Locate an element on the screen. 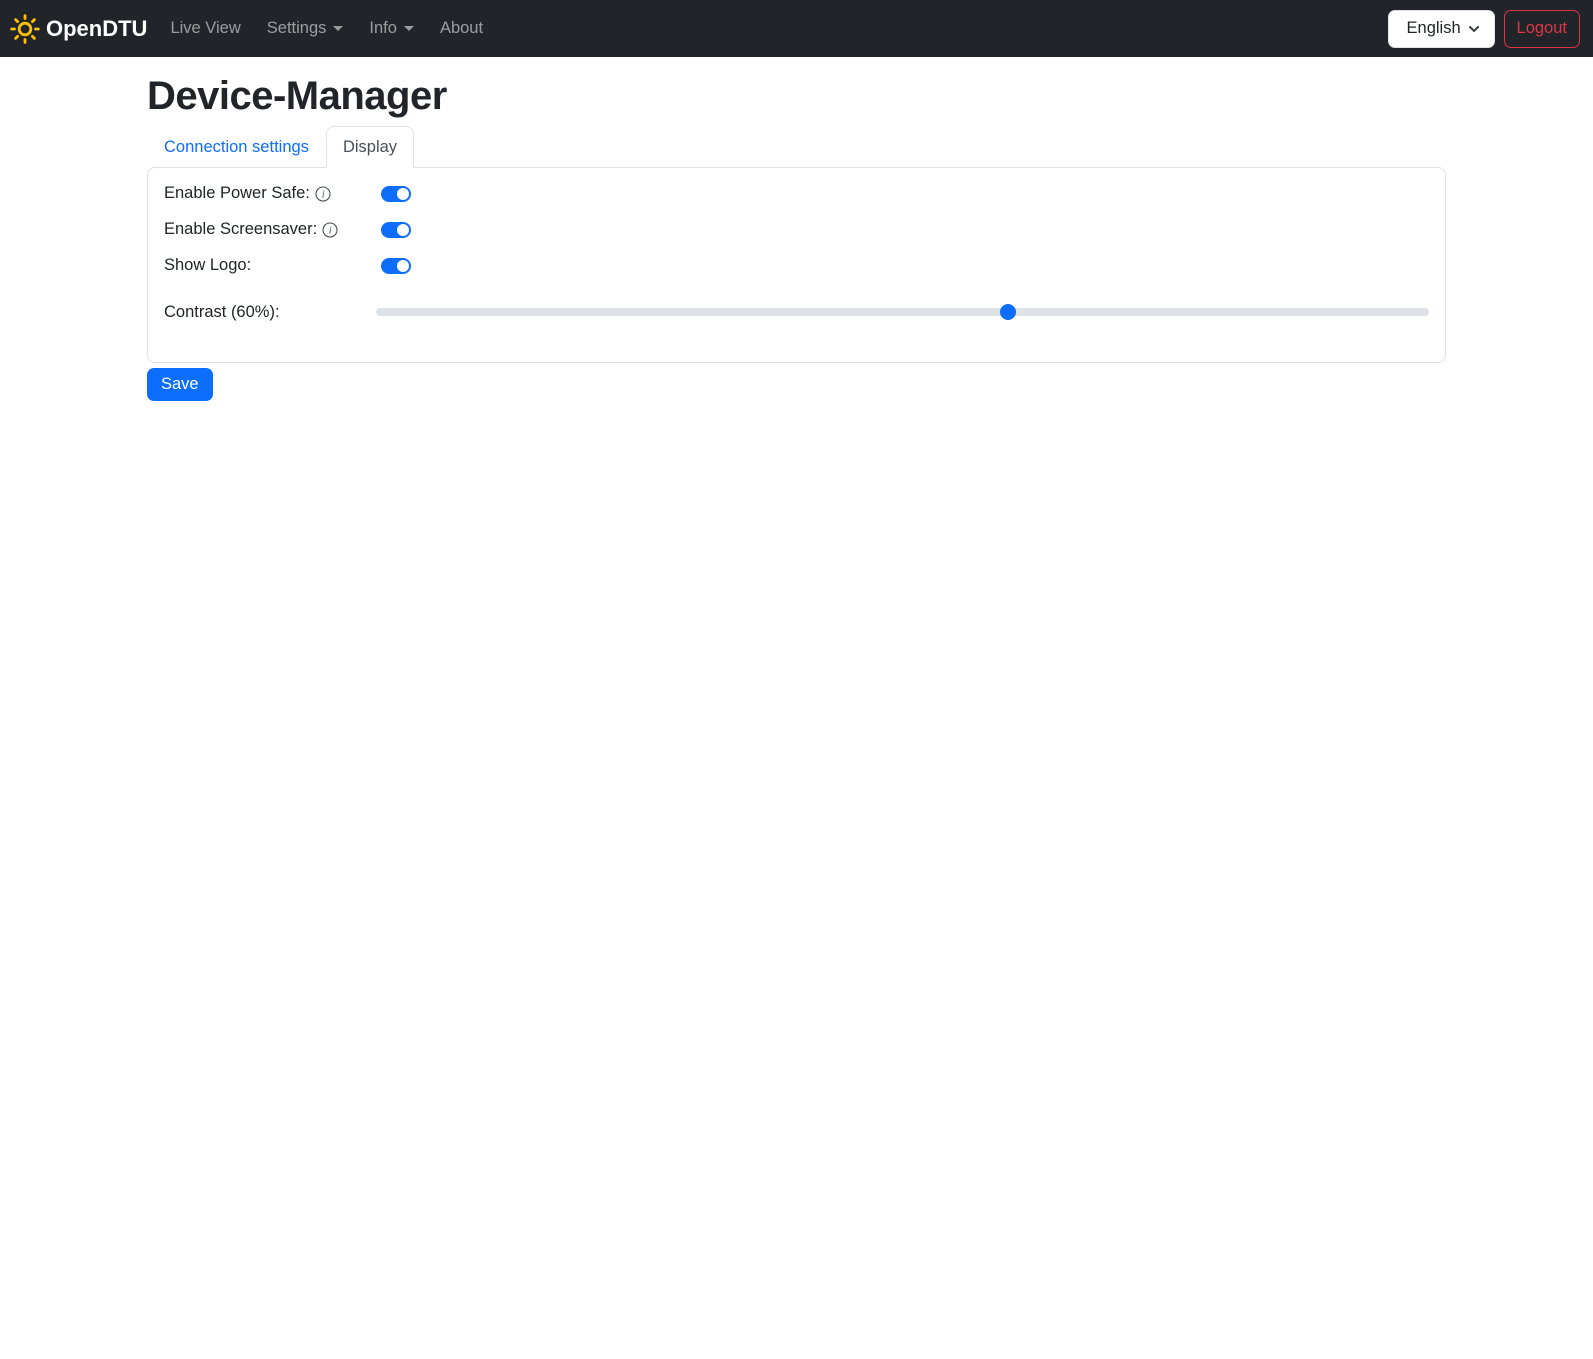  field-label-show-logo: Show Logo: is located at coordinates (270, 265).